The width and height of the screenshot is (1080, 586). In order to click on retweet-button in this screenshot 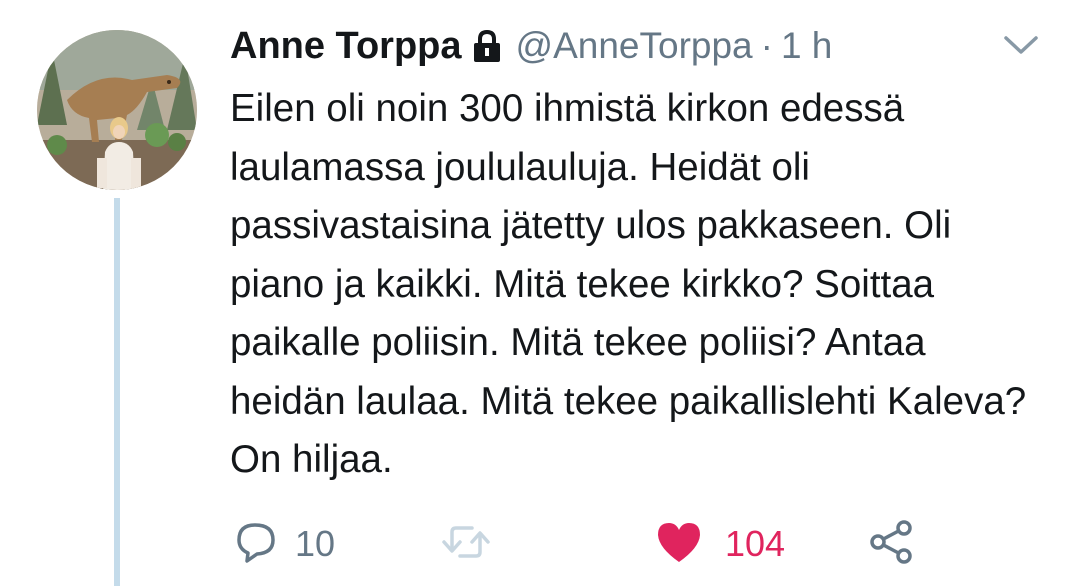, I will do `click(466, 544)`.